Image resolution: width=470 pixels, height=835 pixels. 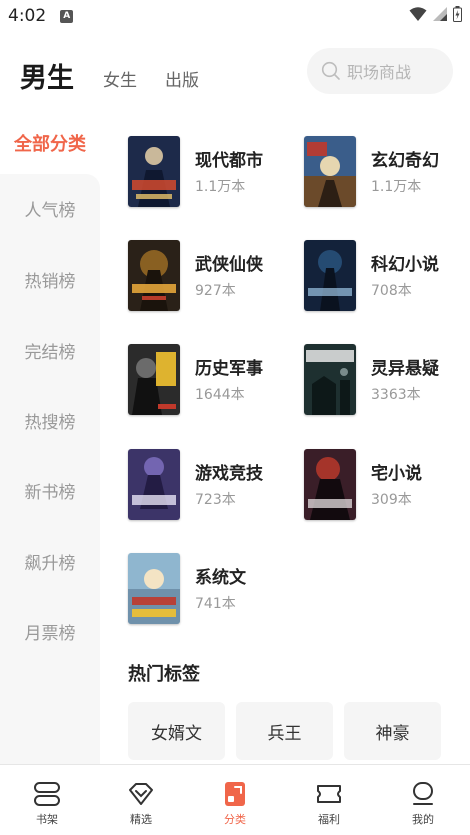 I want to click on category-item-history: 历史军事 1644本, so click(x=213, y=380).